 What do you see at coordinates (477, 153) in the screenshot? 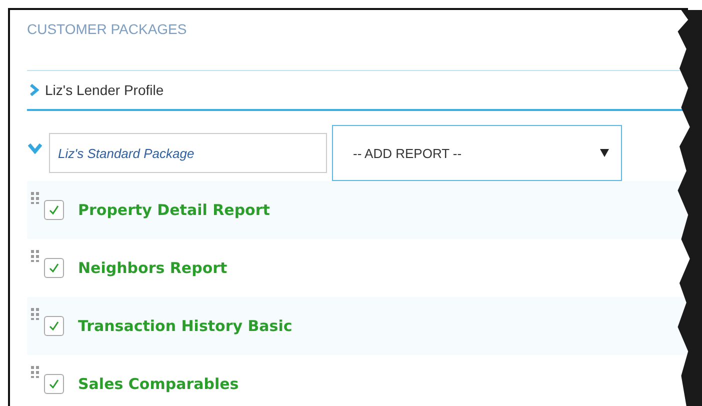
I see `add-report-dropdown: -- ADD REPORT --` at bounding box center [477, 153].